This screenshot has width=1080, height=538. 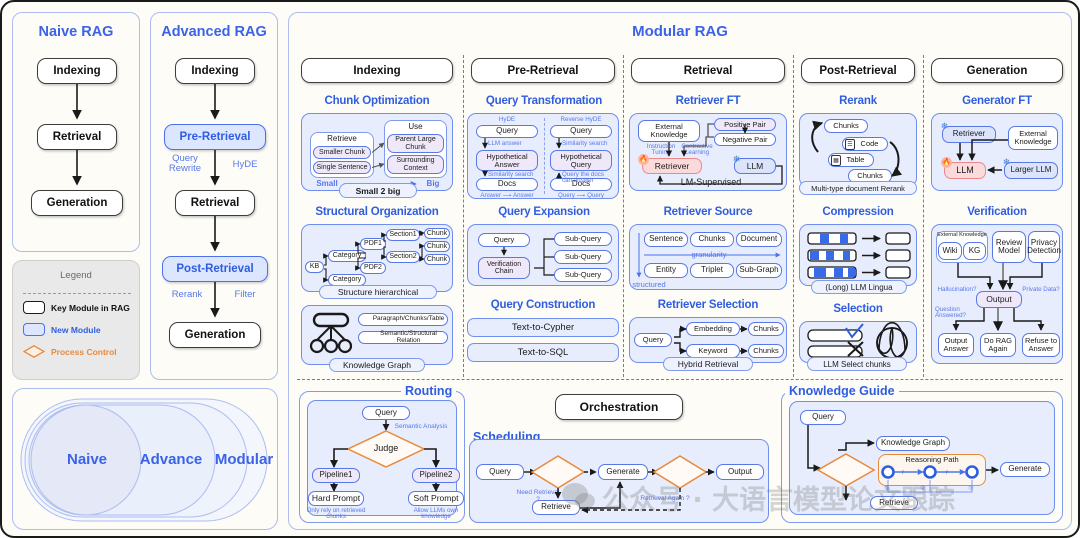 I want to click on node-chunk-1: Chunk, so click(x=437, y=233).